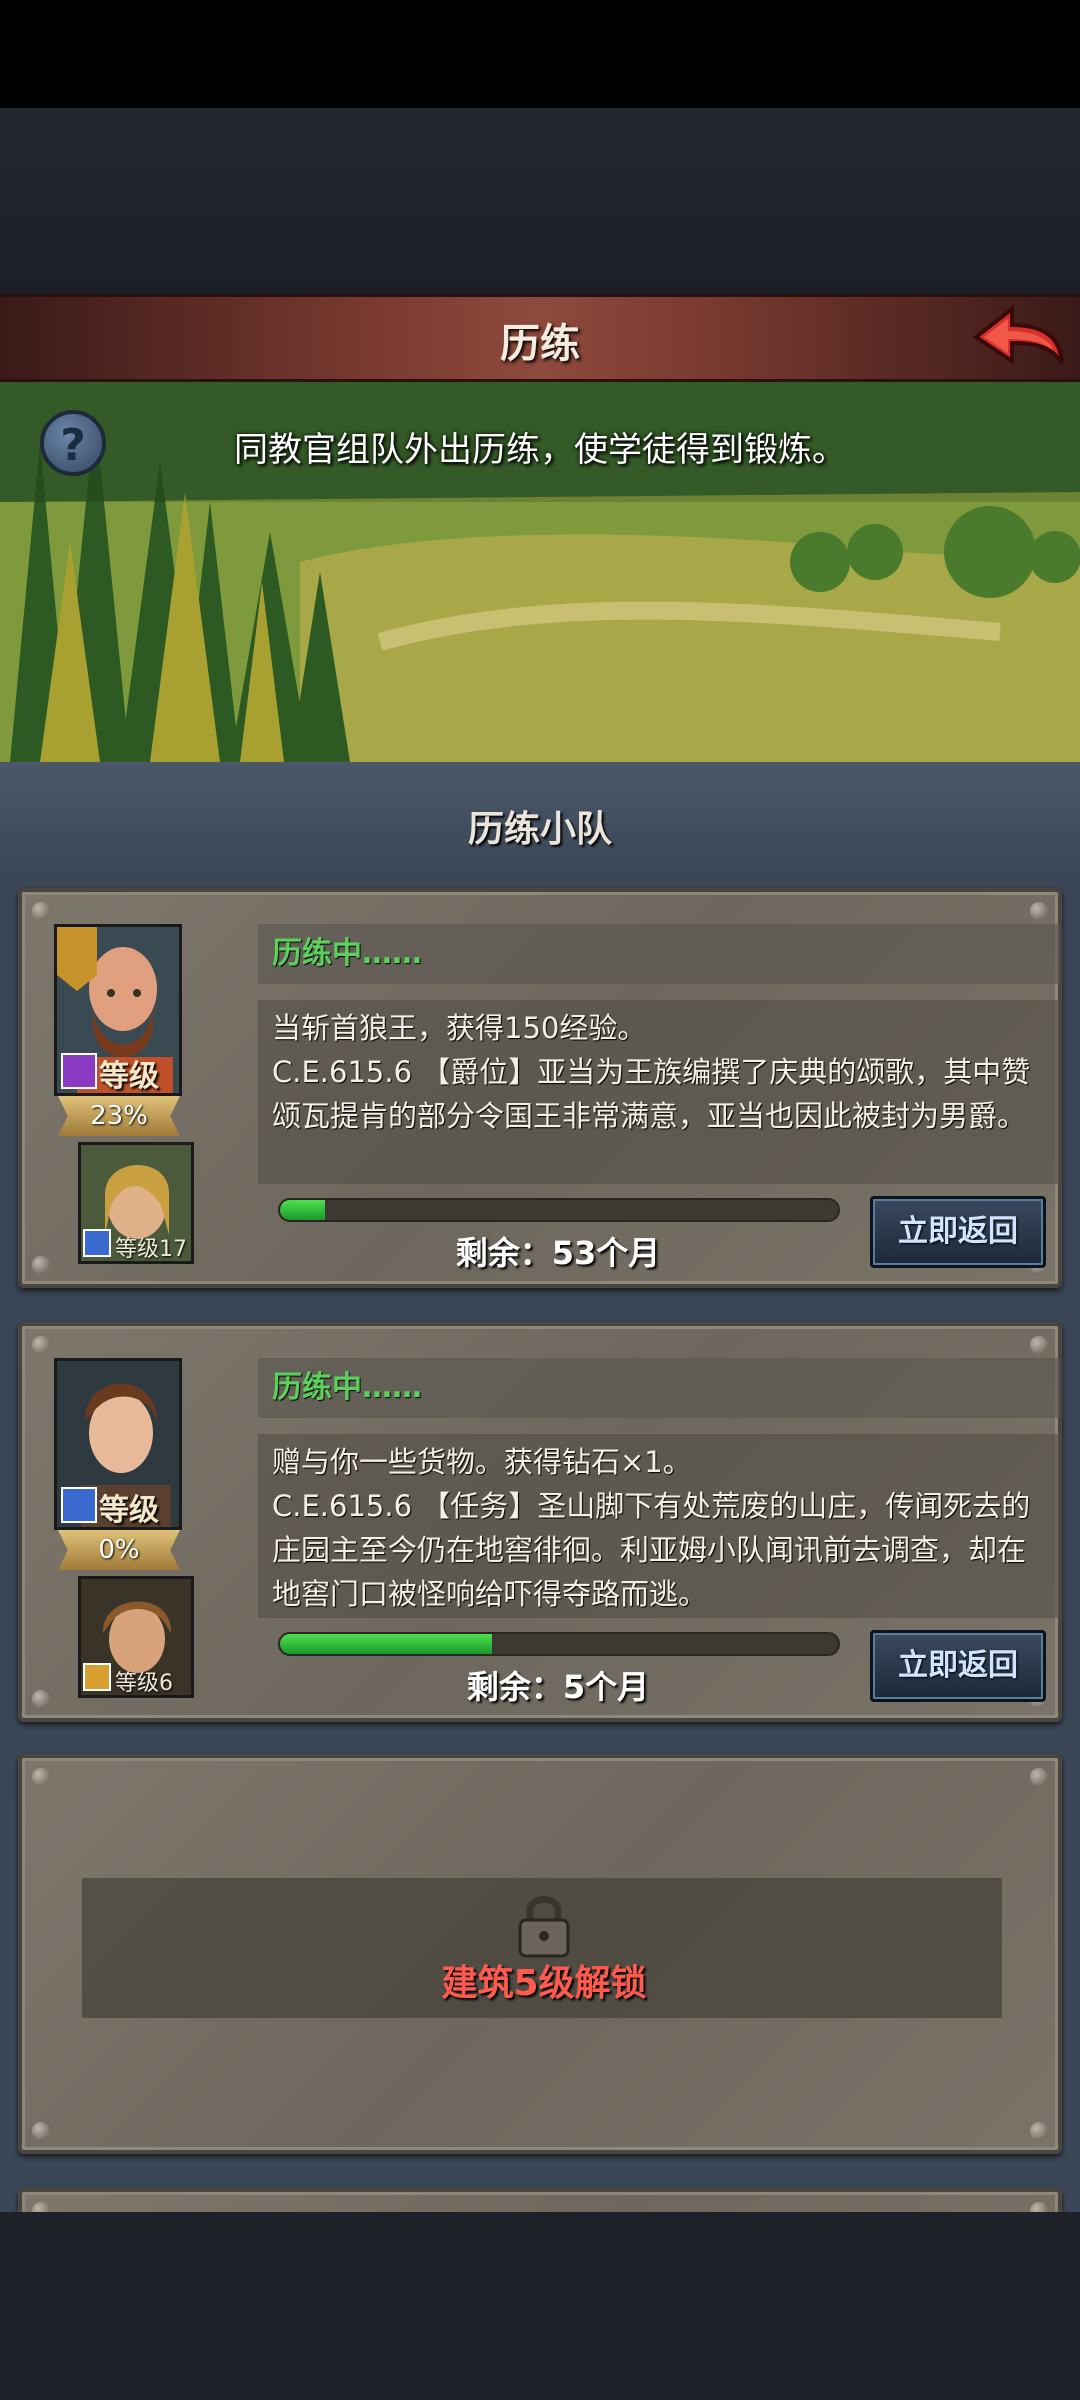 Image resolution: width=1080 pixels, height=2400 pixels. I want to click on exp-percent-ribbon: 0%, so click(119, 1550).